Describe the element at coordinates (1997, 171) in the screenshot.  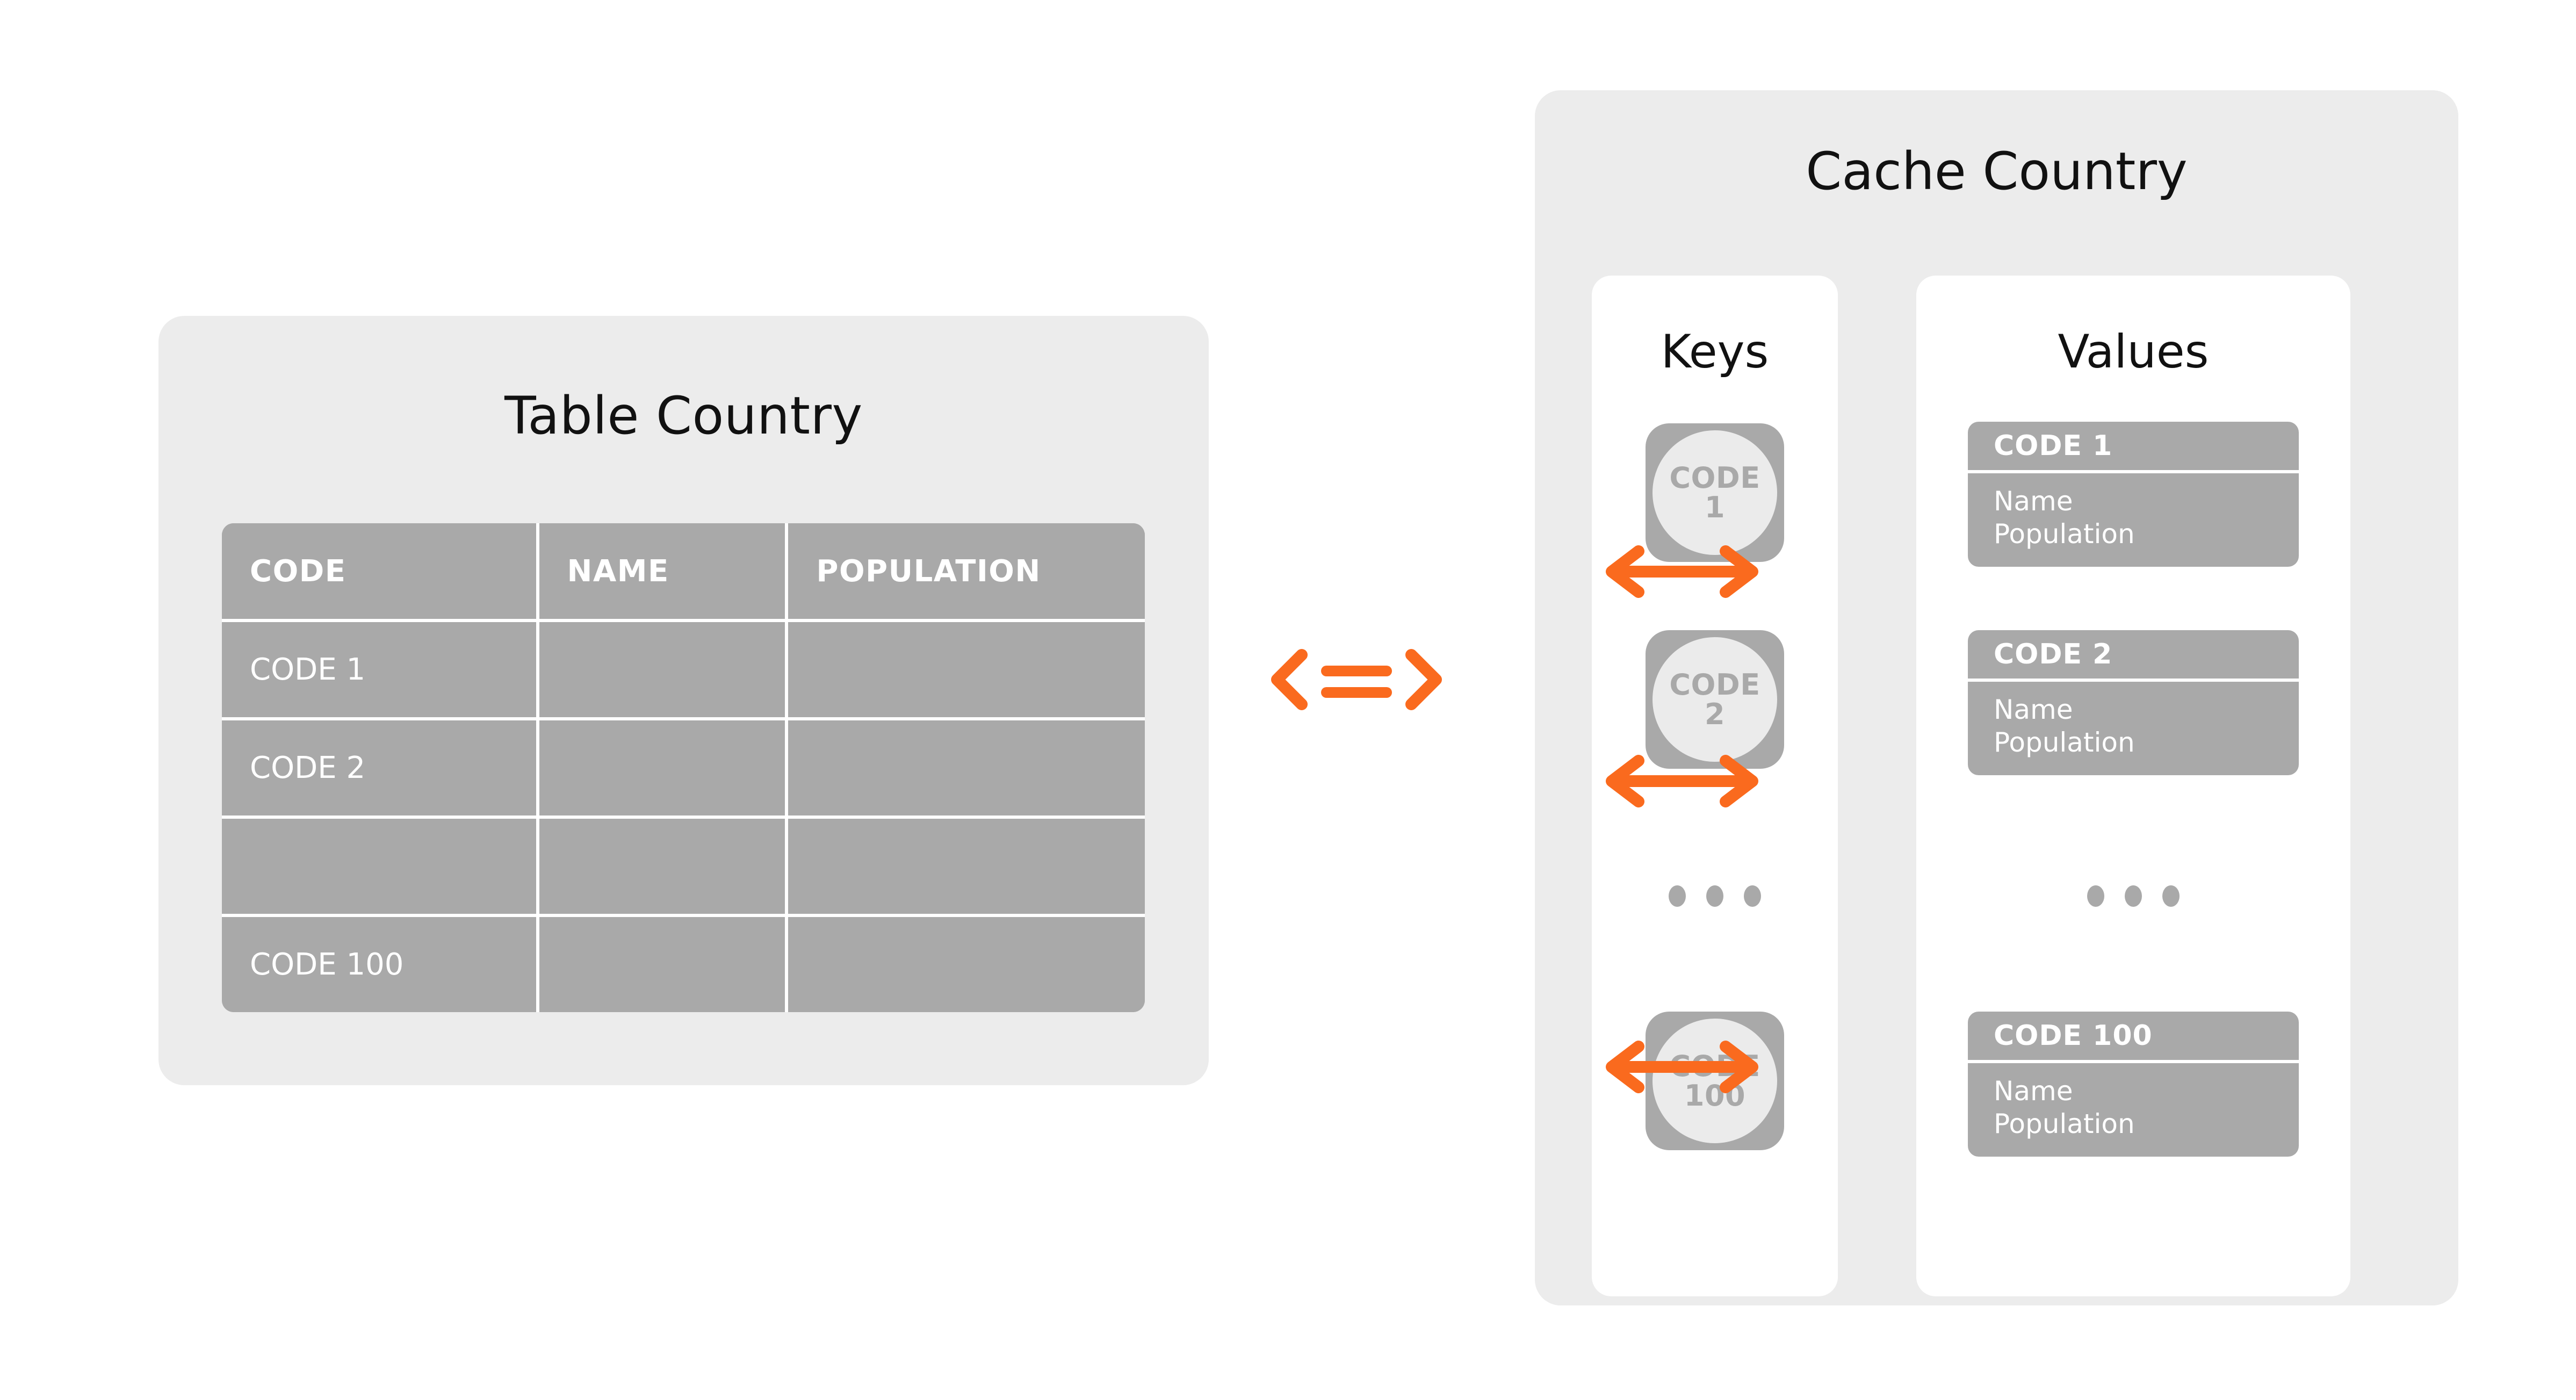
I see `cache-country-title: Cache Country` at that location.